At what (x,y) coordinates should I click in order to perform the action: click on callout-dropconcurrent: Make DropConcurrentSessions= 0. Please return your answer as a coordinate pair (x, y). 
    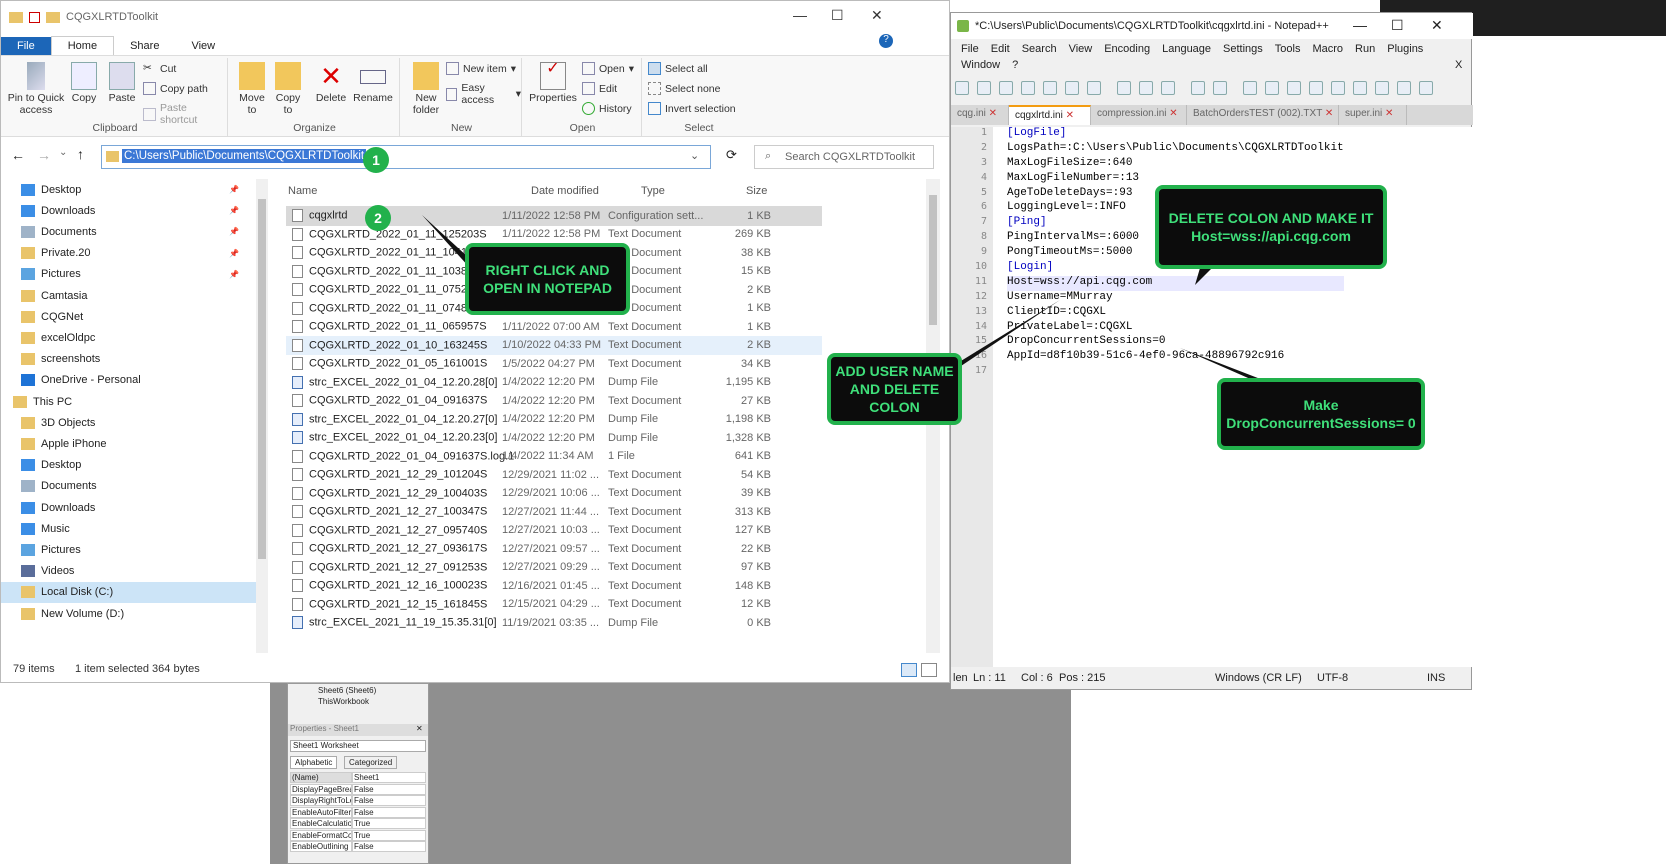
    Looking at the image, I should click on (1321, 414).